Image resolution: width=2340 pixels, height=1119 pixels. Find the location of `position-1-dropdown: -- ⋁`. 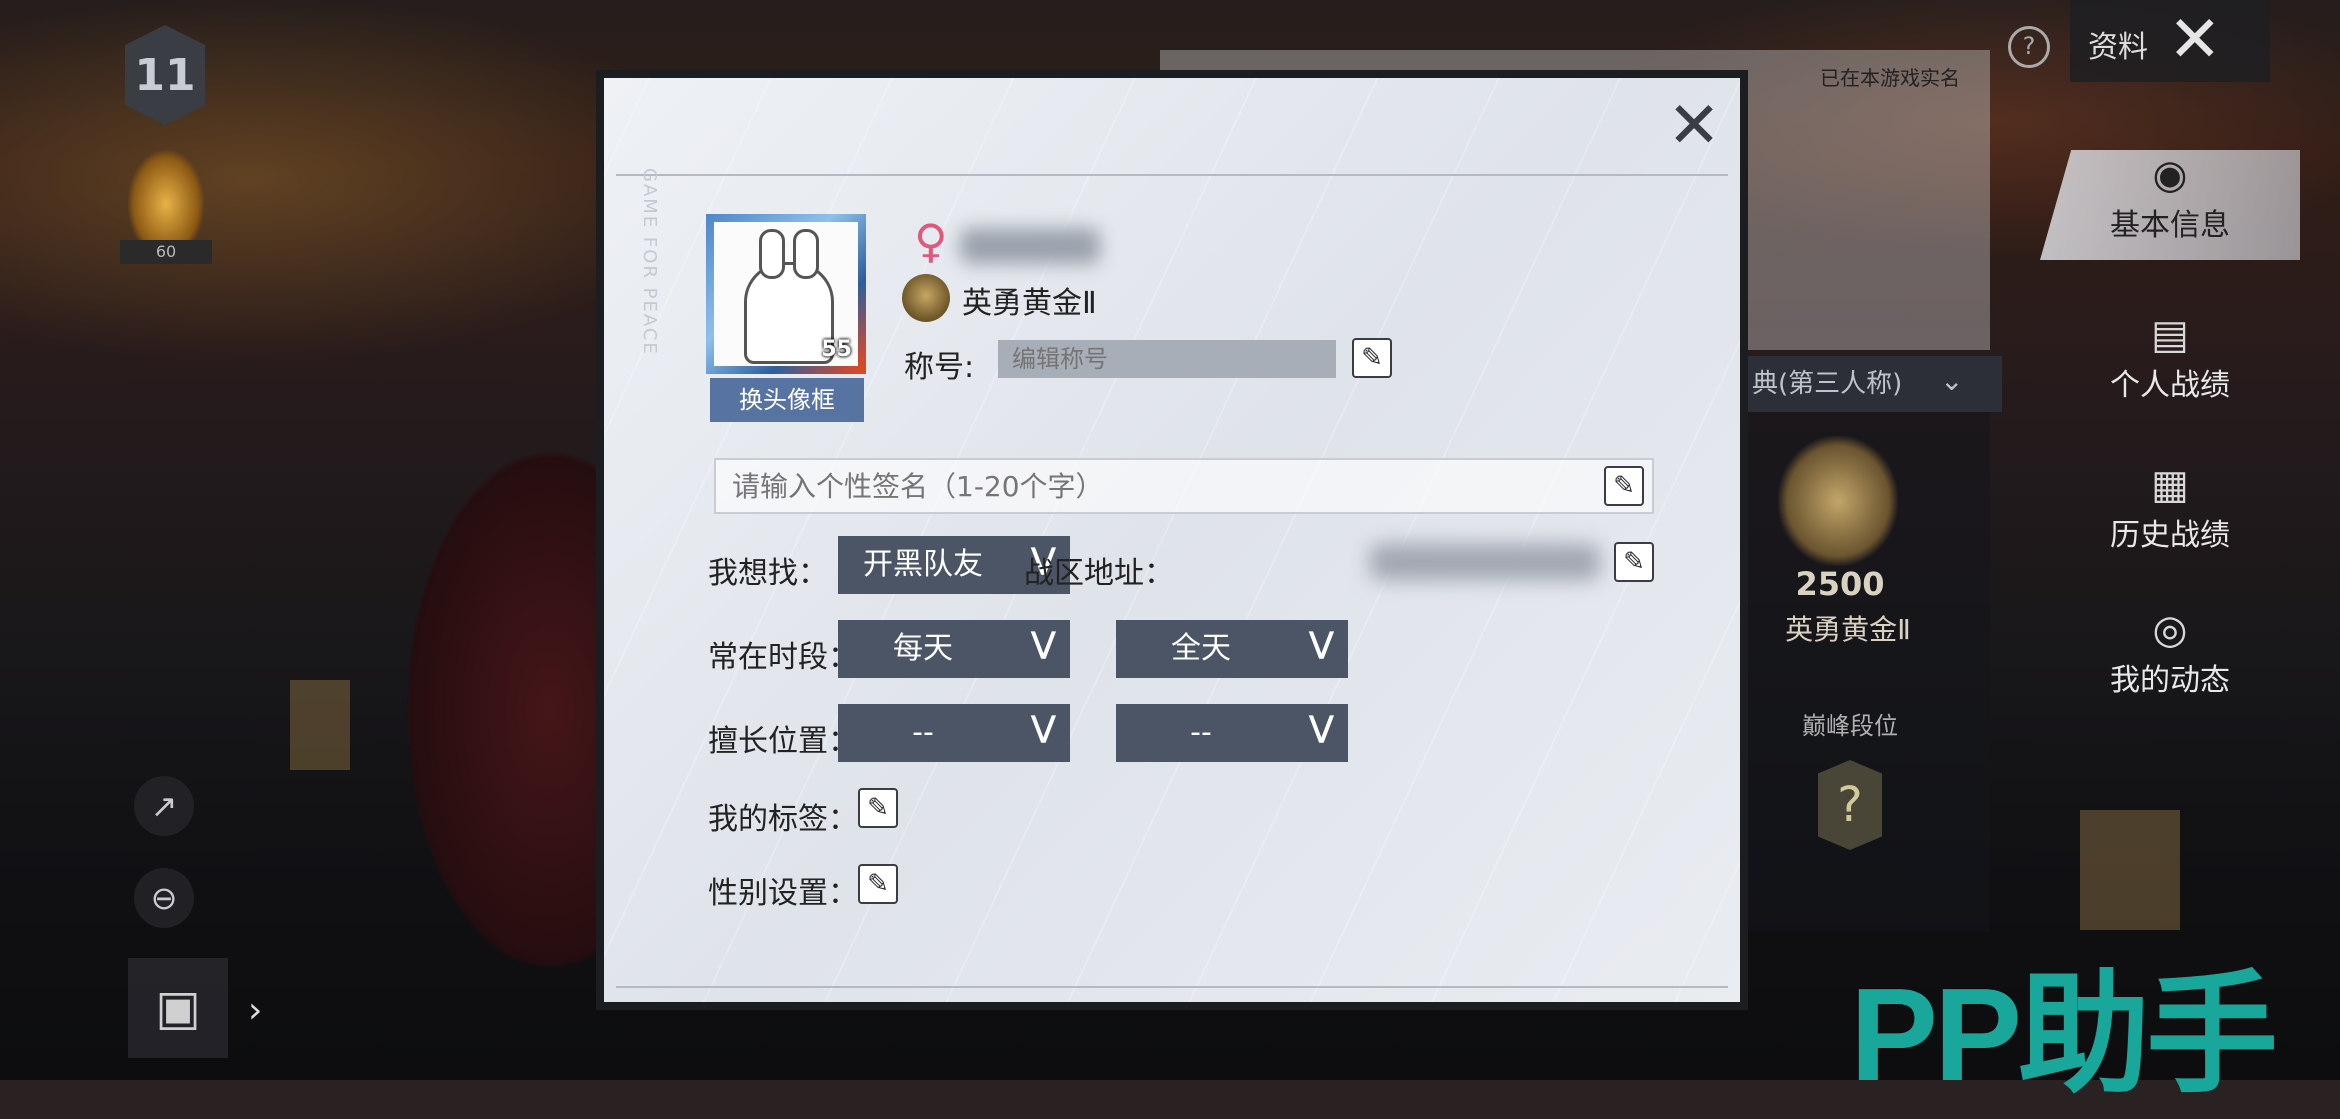

position-1-dropdown: -- ⋁ is located at coordinates (954, 733).